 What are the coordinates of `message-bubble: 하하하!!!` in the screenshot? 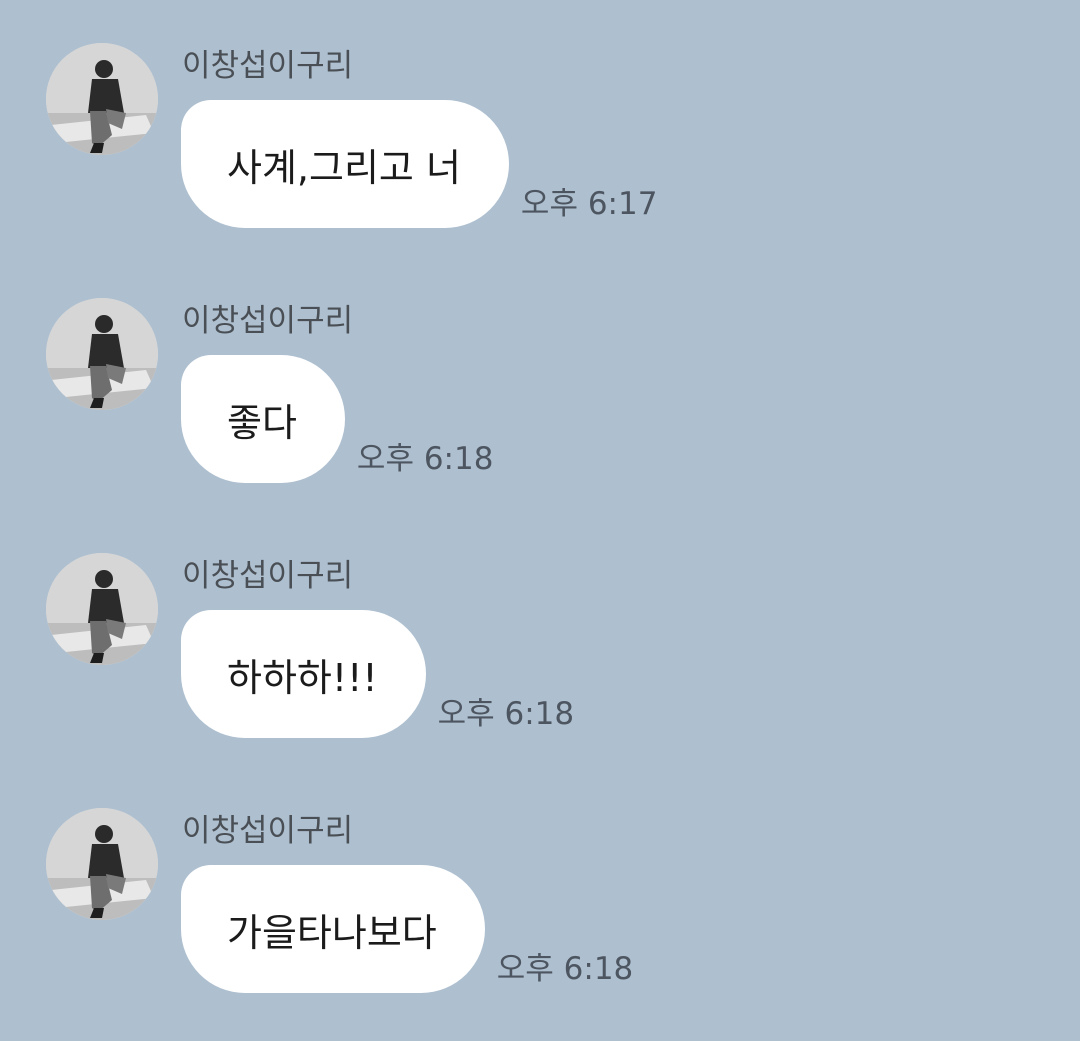 It's located at (303, 674).